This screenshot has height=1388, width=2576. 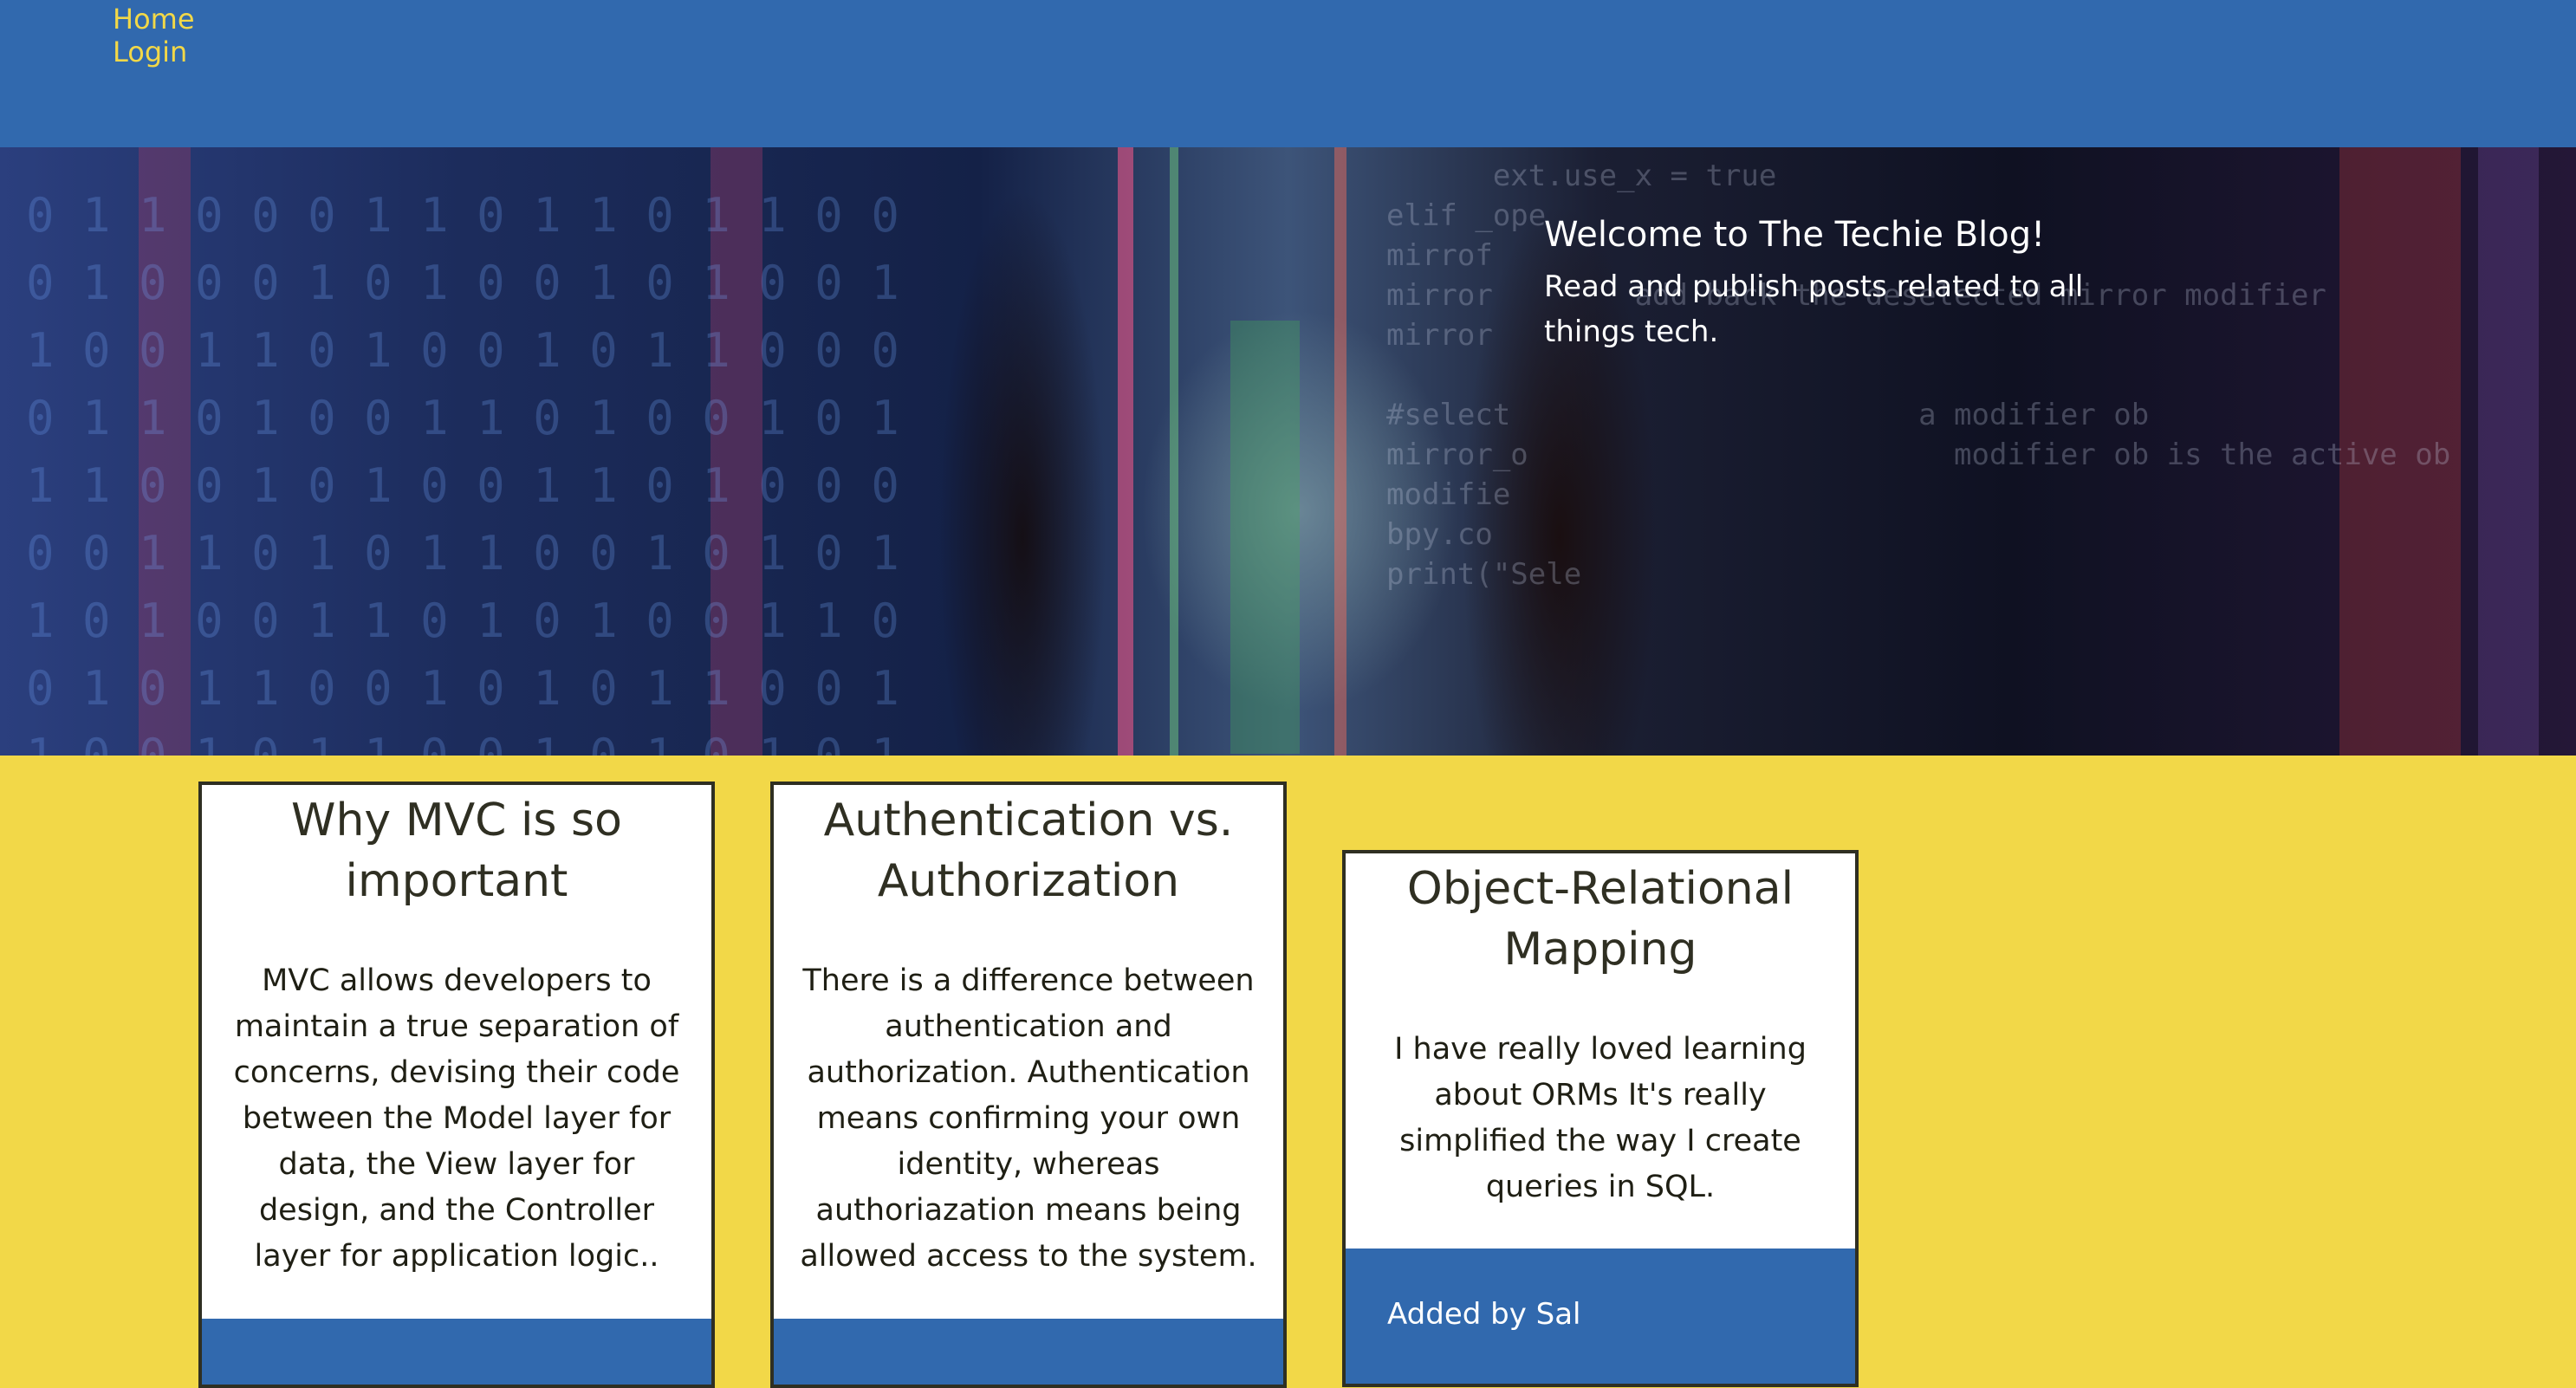 I want to click on post-title: Why MVC is so important, so click(x=456, y=848).